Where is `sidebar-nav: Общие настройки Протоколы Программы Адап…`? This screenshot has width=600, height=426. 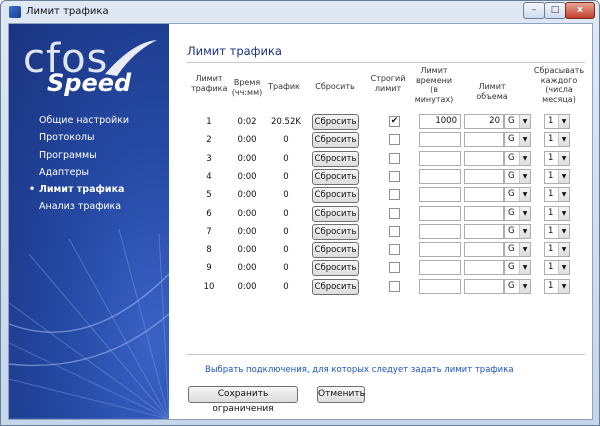 sidebar-nav: Общие настройки Протоколы Программы Адап… is located at coordinates (96, 164).